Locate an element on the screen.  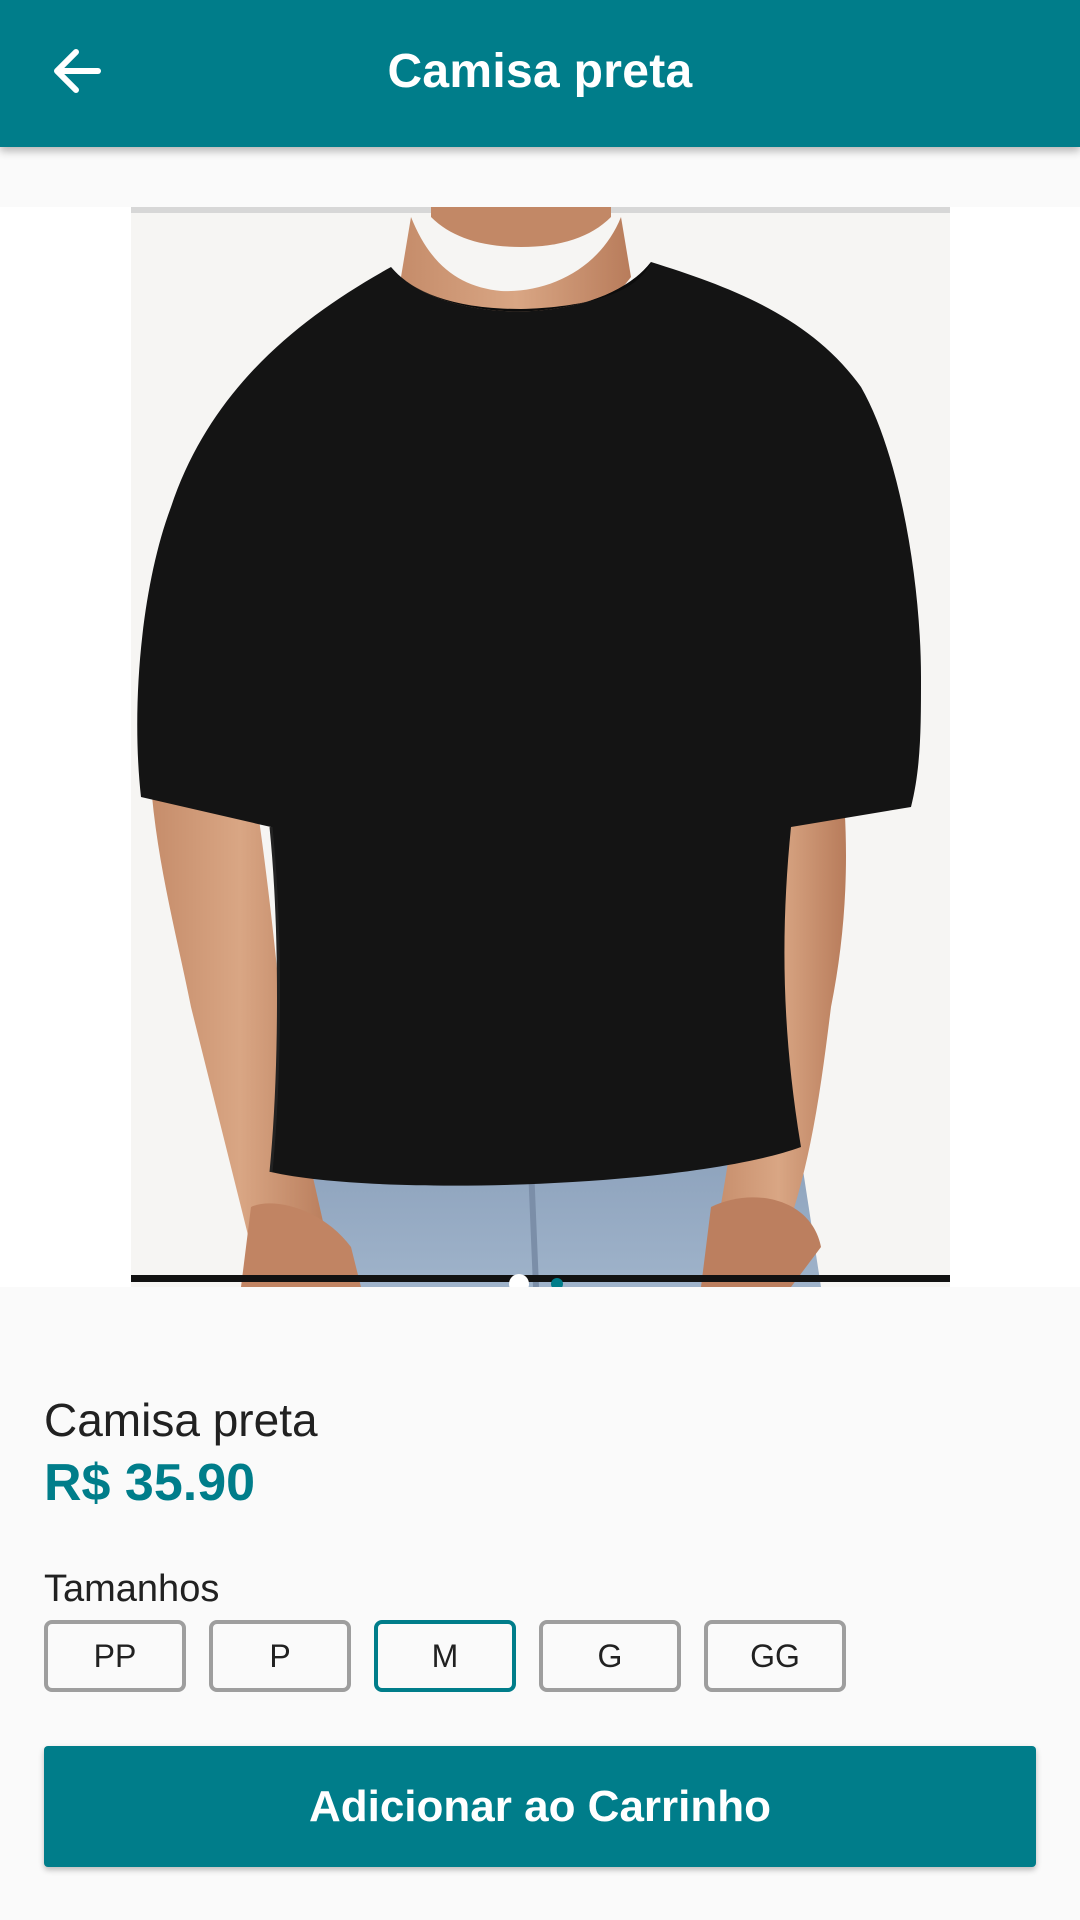
page-title: Camisa preta is located at coordinates (540, 71).